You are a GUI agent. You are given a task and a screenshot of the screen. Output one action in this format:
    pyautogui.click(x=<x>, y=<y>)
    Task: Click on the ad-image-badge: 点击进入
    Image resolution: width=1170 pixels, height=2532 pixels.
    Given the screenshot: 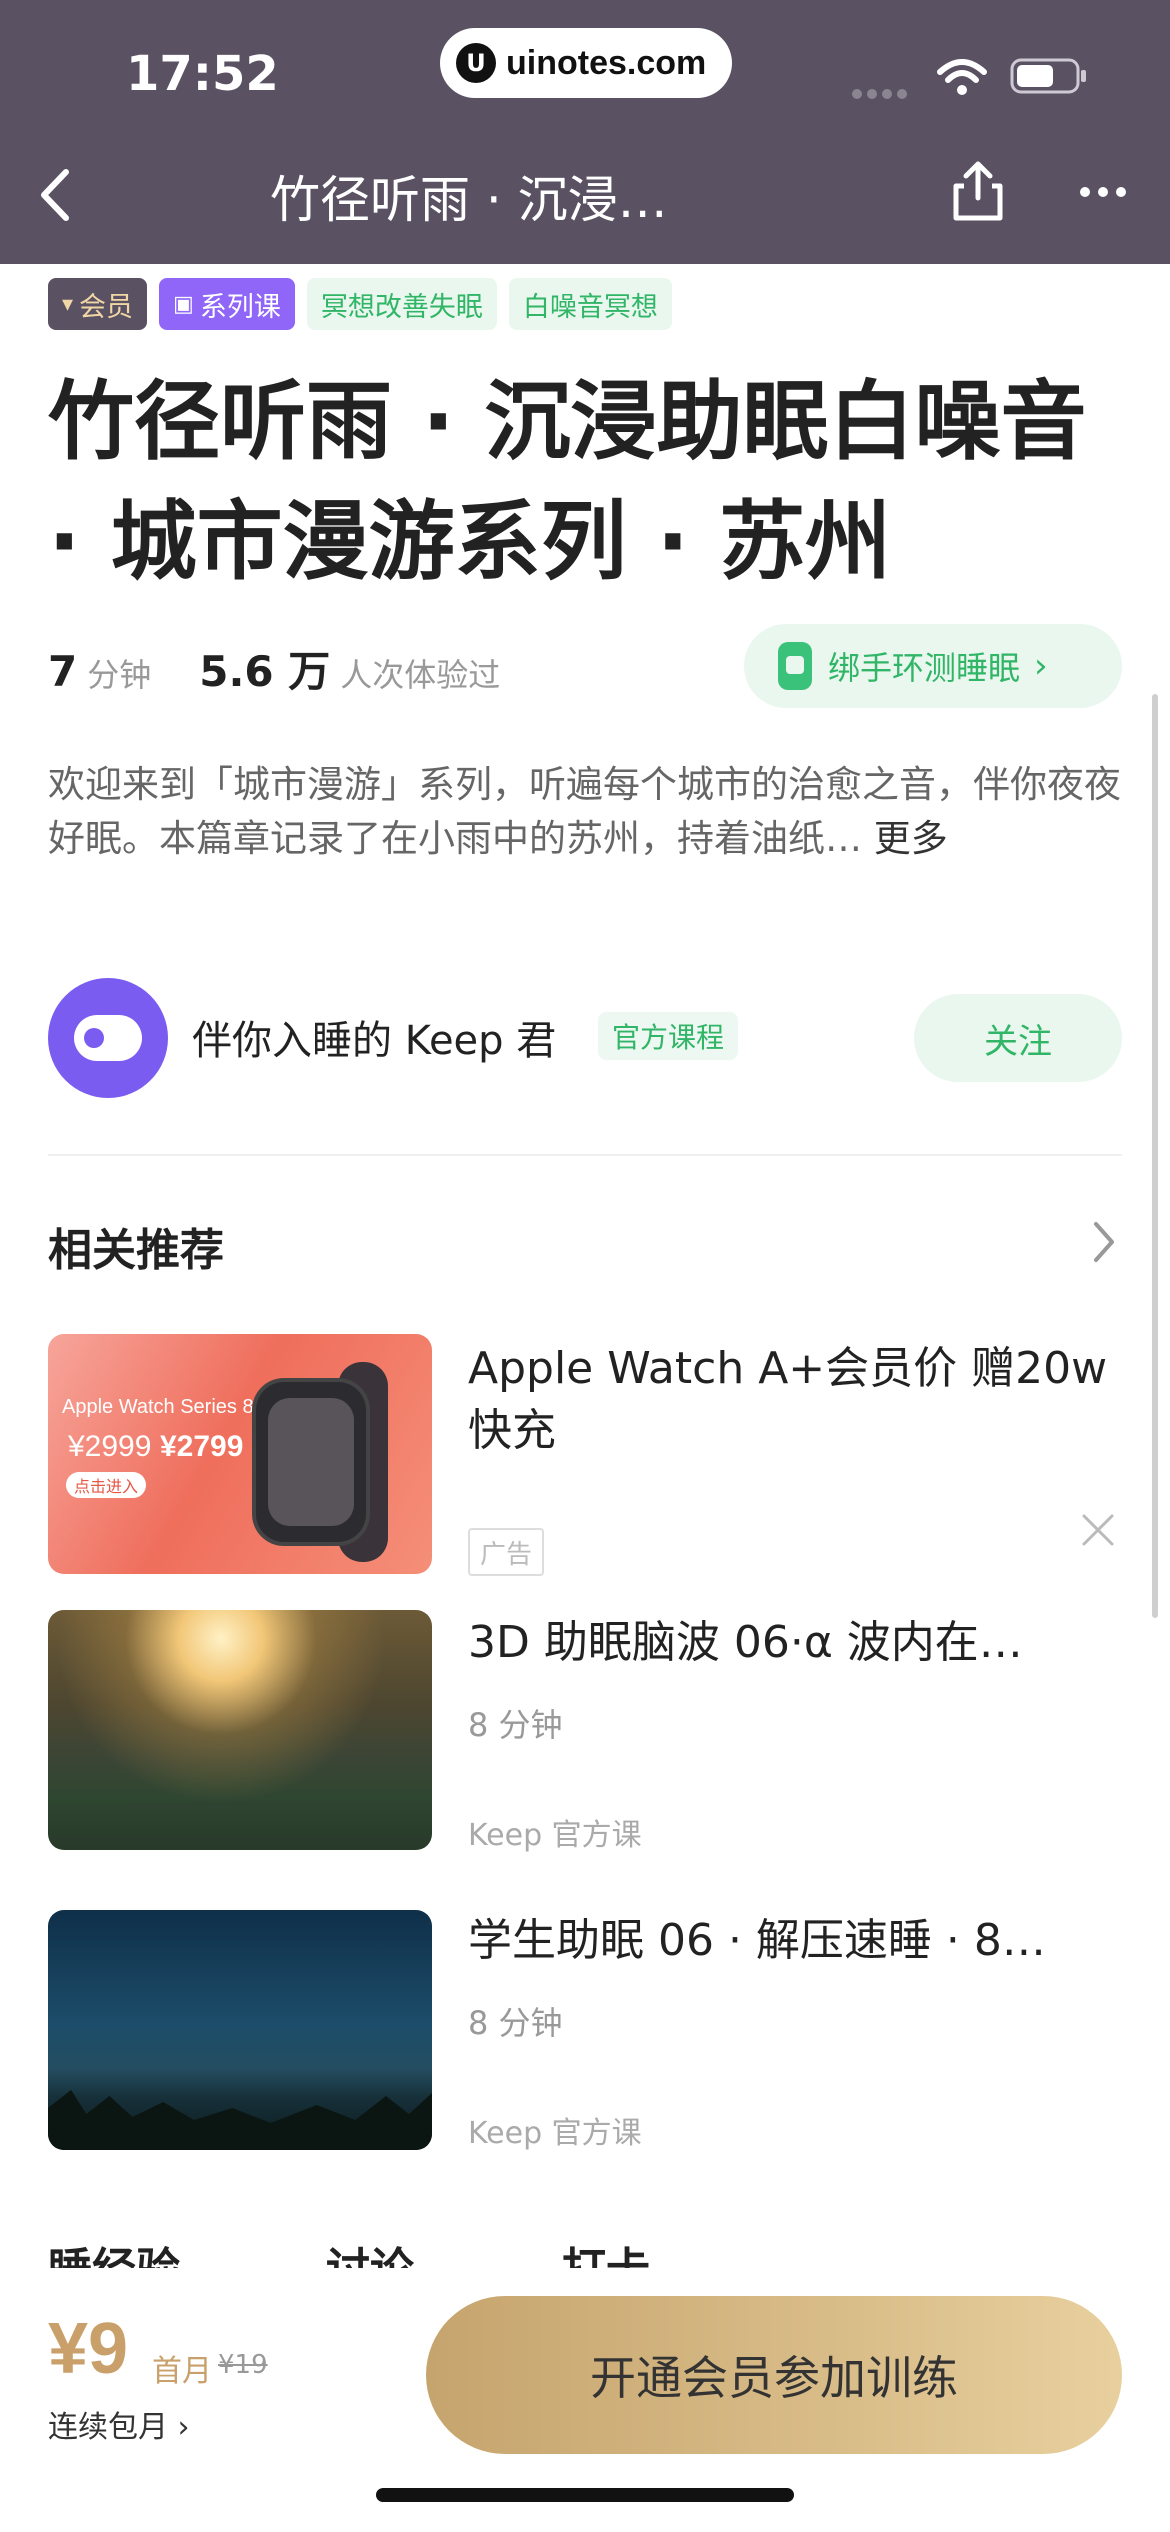 What is the action you would take?
    pyautogui.click(x=106, y=1485)
    